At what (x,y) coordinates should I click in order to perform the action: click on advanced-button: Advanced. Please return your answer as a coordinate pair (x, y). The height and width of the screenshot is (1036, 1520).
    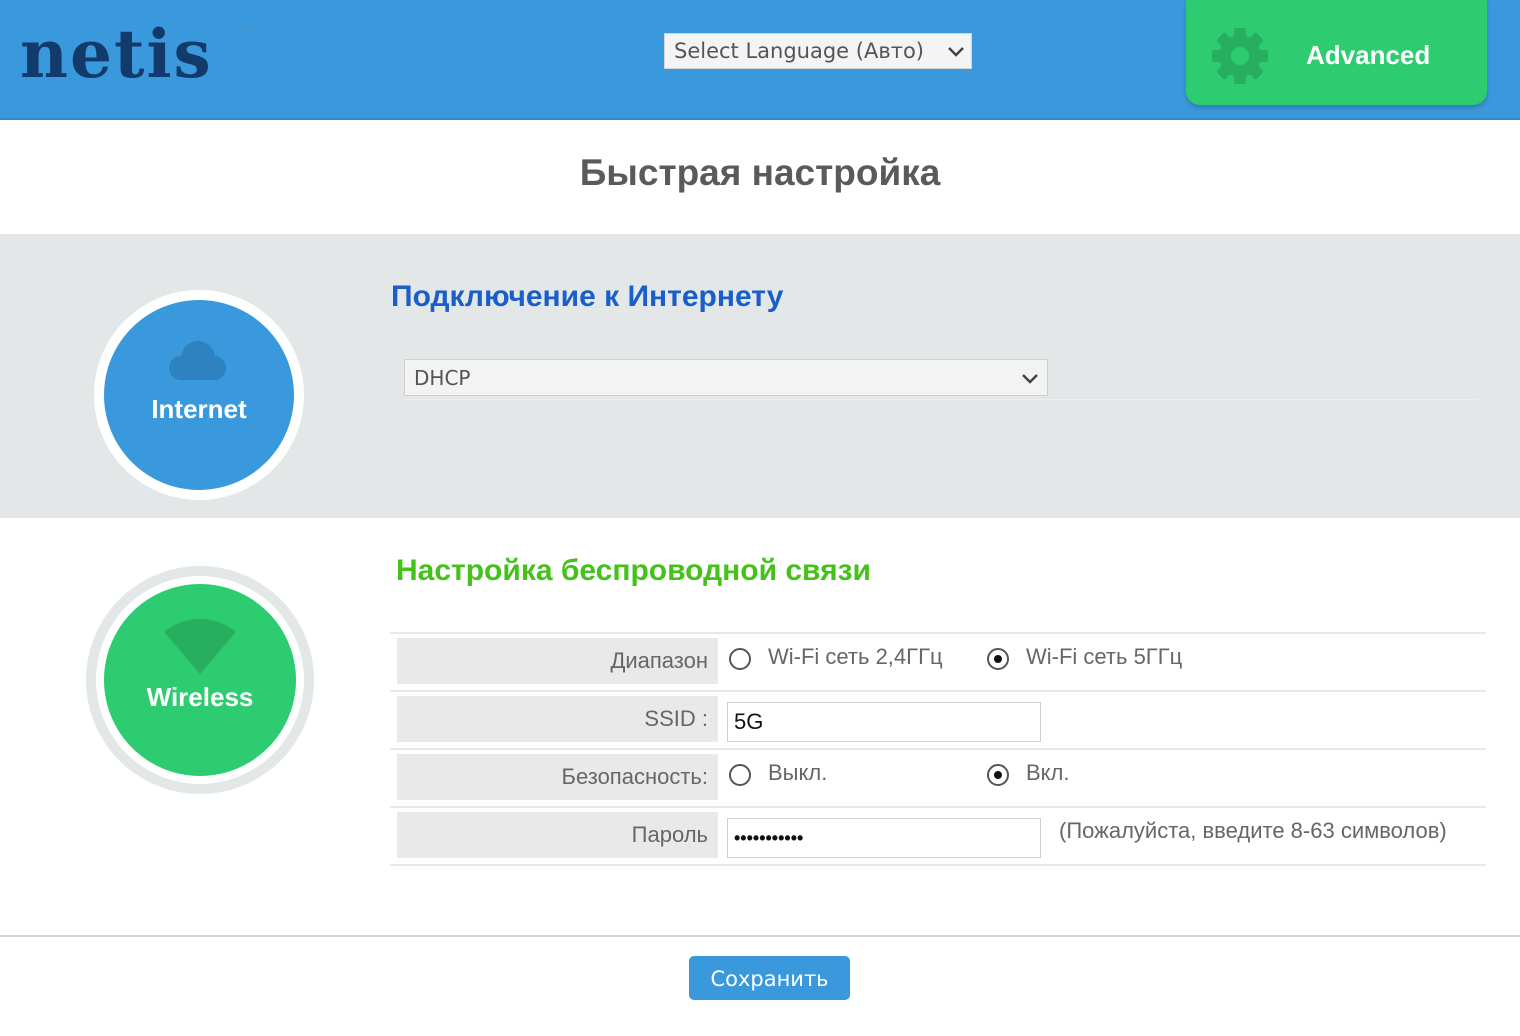
    Looking at the image, I should click on (1336, 52).